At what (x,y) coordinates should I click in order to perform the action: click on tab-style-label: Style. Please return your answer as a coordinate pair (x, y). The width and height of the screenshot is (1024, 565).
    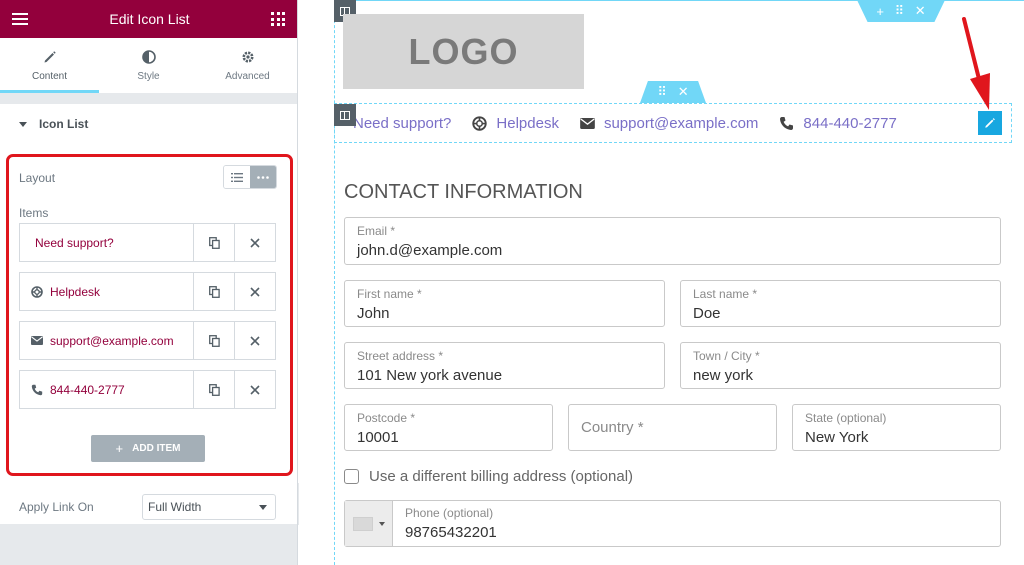
    Looking at the image, I should click on (148, 76).